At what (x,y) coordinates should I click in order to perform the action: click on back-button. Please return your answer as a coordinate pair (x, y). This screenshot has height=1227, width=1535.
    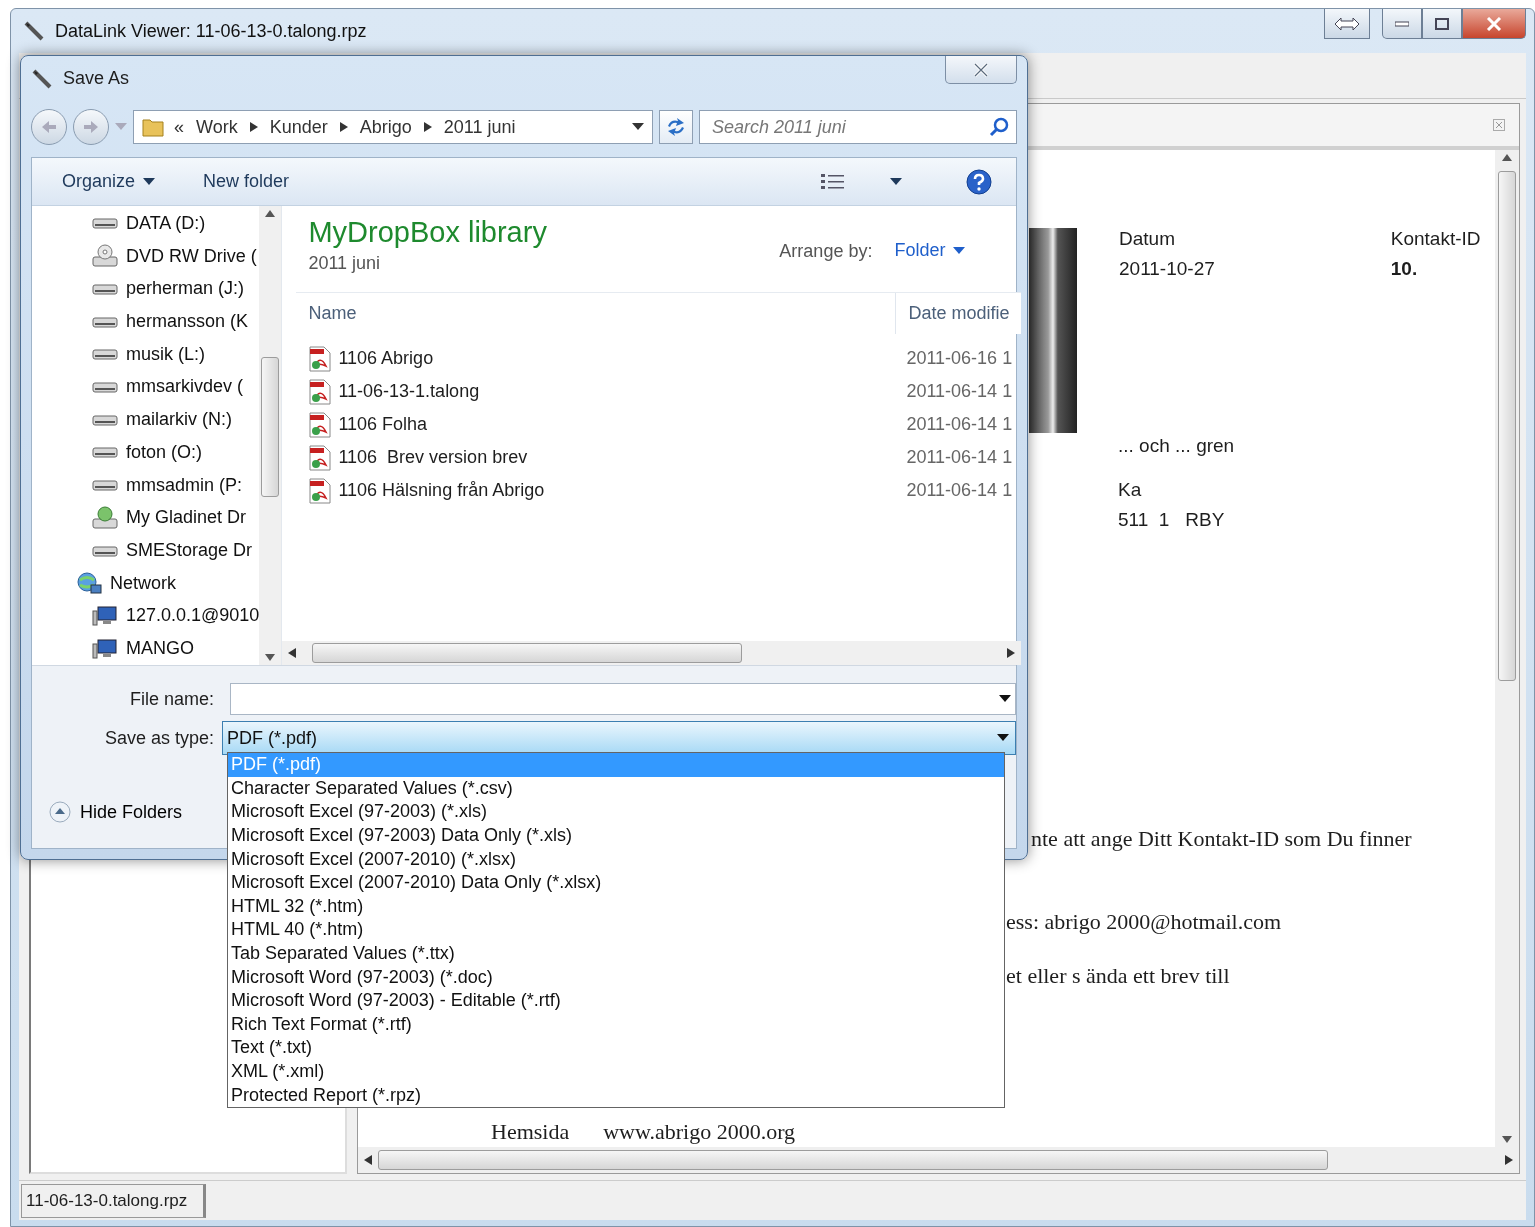
    Looking at the image, I should click on (49, 127).